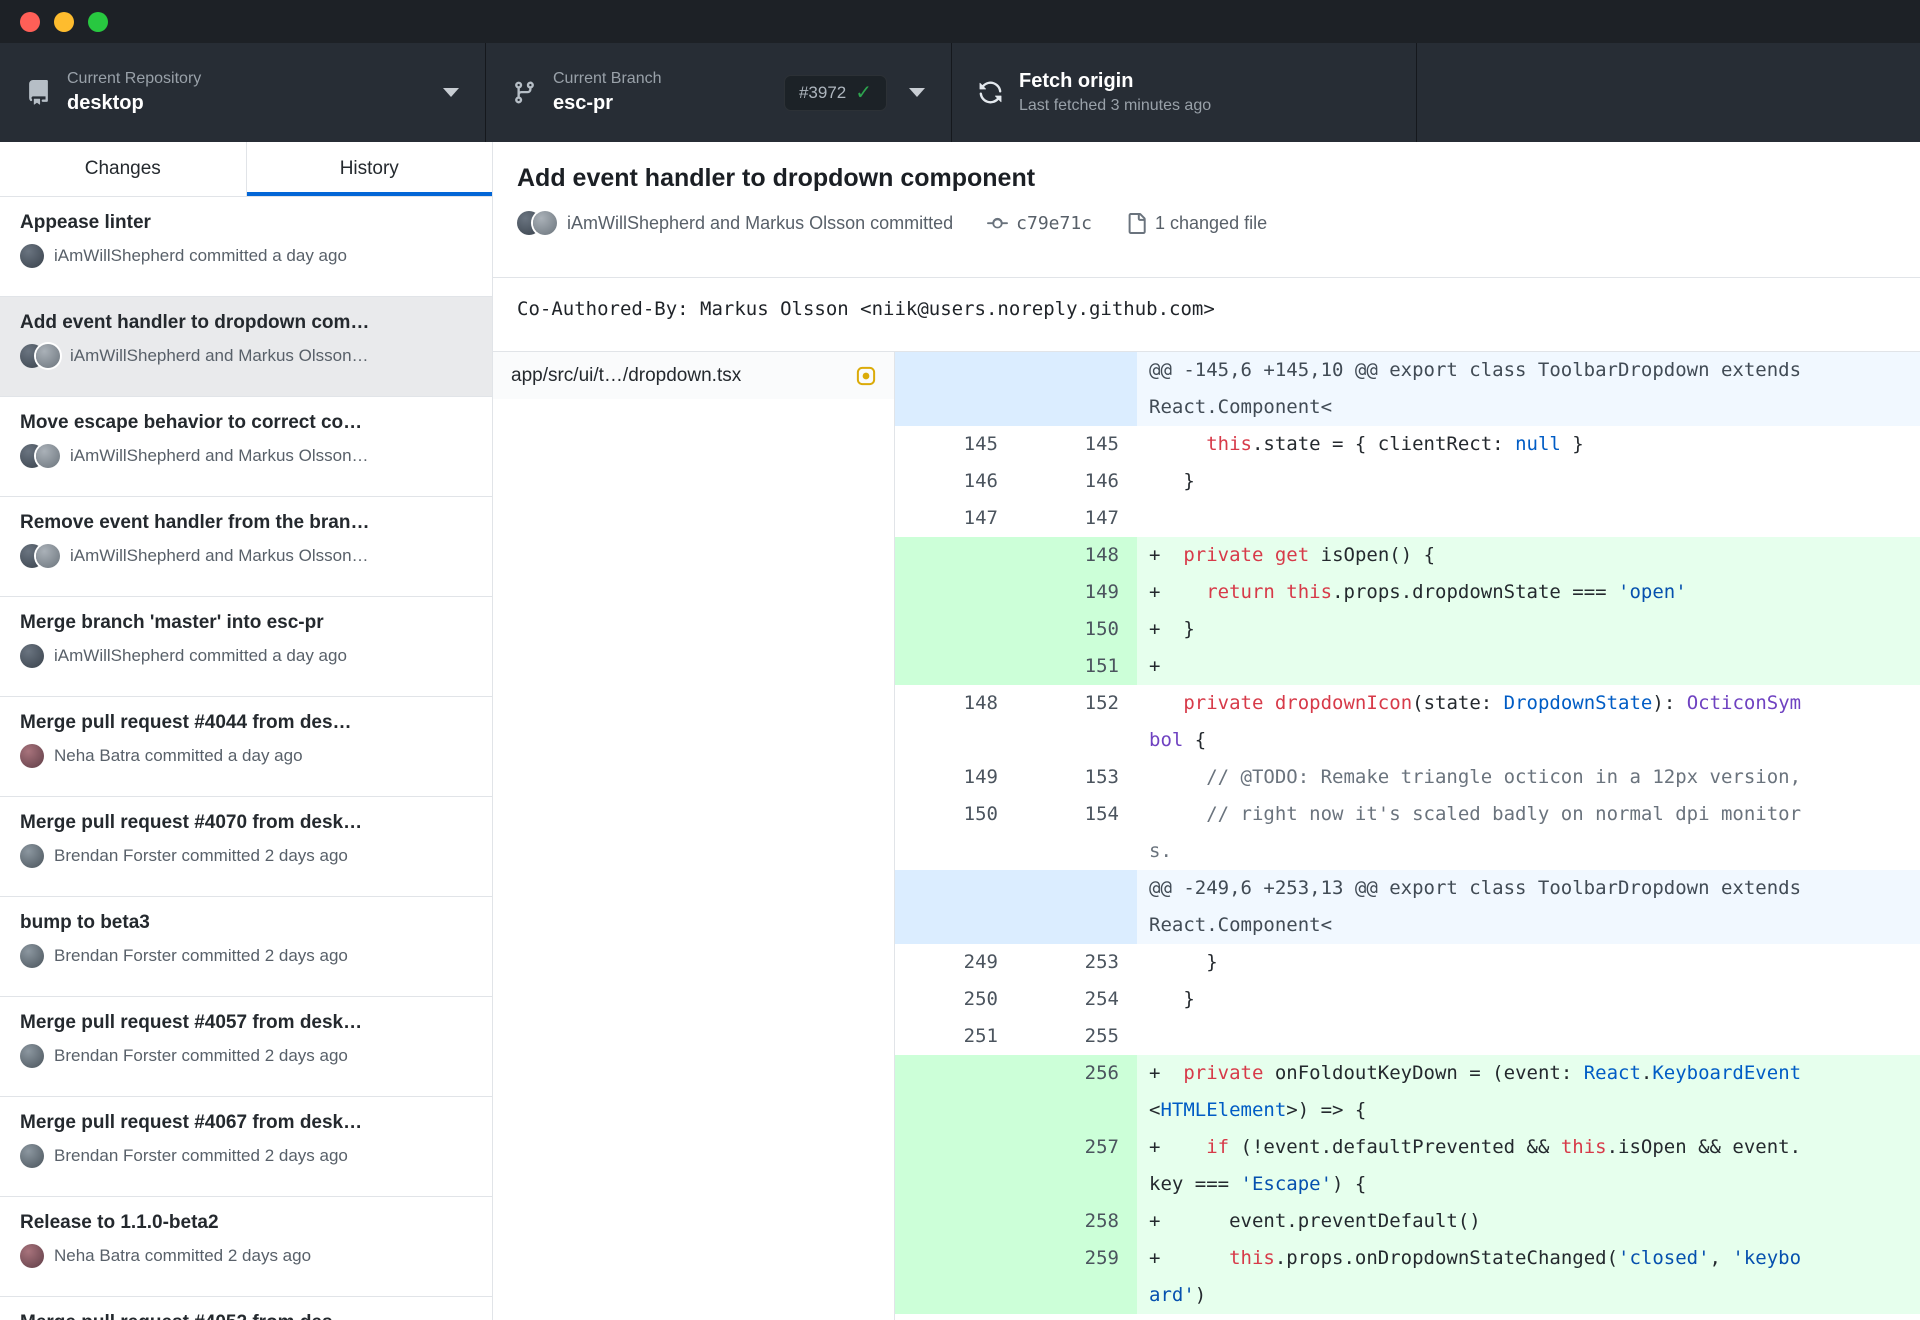  Describe the element at coordinates (178, 755) in the screenshot. I see `commit-meta-text: Neha Batra committed a day ago` at that location.